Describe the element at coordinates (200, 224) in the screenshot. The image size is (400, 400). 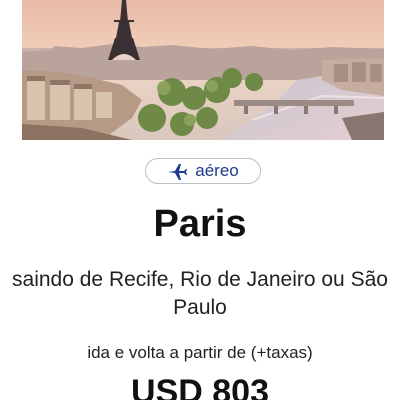
I see `destination-title: Paris` at that location.